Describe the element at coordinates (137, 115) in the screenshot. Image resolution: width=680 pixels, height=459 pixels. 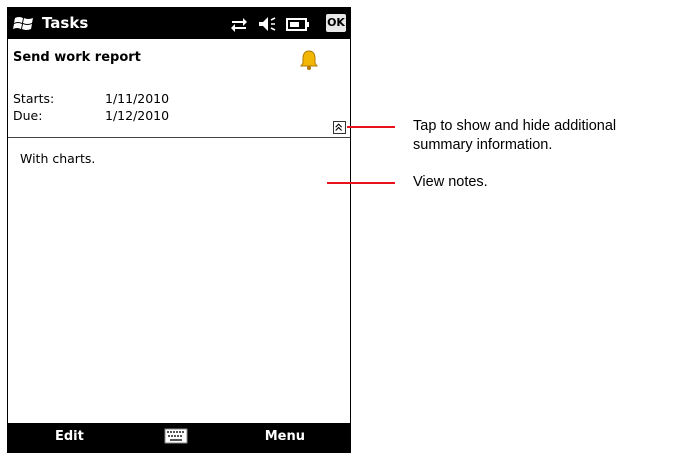
I see `due-value: 1/12/2010` at that location.